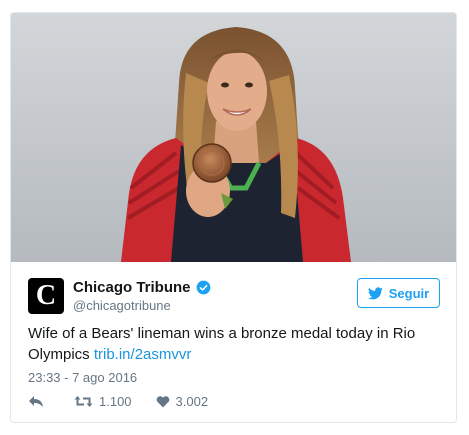  I want to click on logo-letter: C, so click(46, 295).